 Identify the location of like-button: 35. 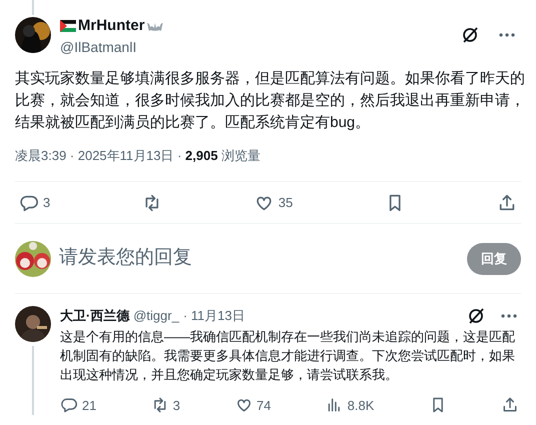
(273, 202).